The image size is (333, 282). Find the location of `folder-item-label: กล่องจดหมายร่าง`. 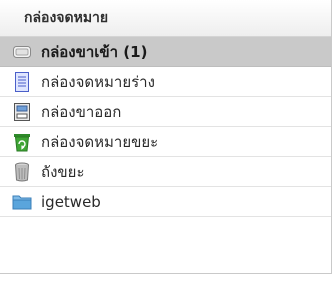

folder-item-label: กล่องจดหมายร่าง is located at coordinates (98, 81).